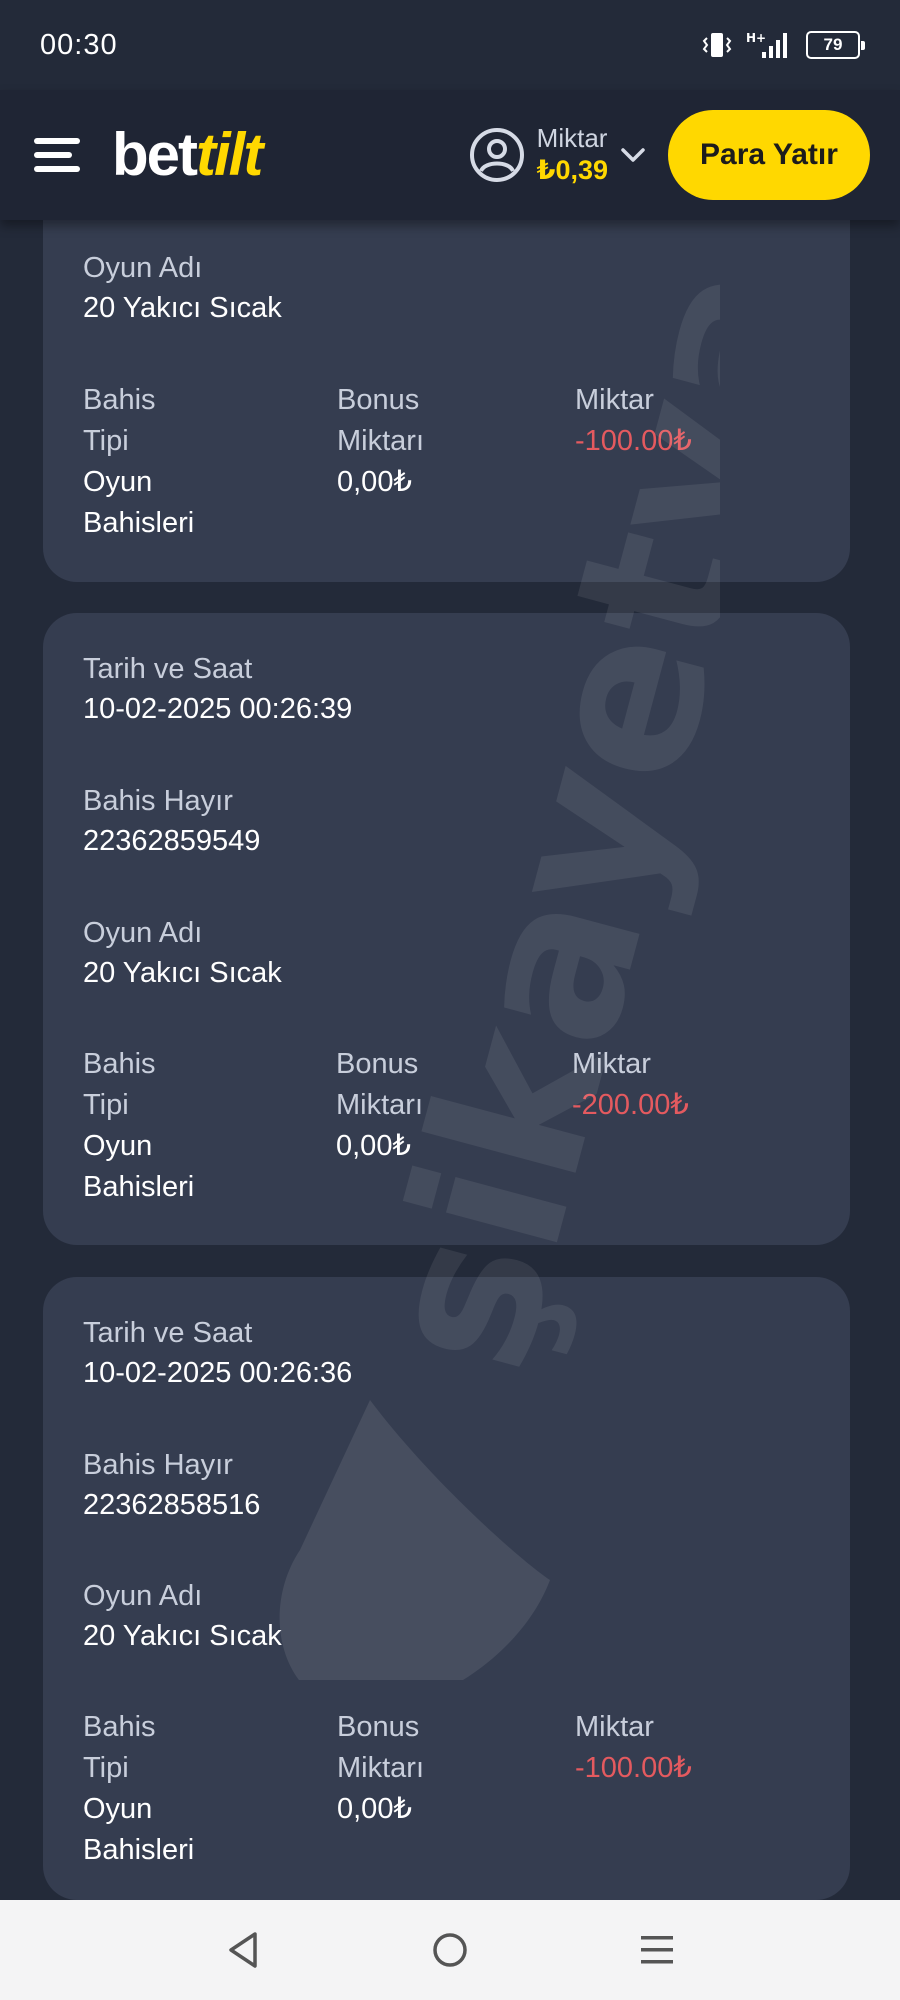 The height and width of the screenshot is (2000, 900). Describe the element at coordinates (217, 1353) in the screenshot. I see `date-time-field: Tarih ve Saat 10-02-2025 00:26:36` at that location.